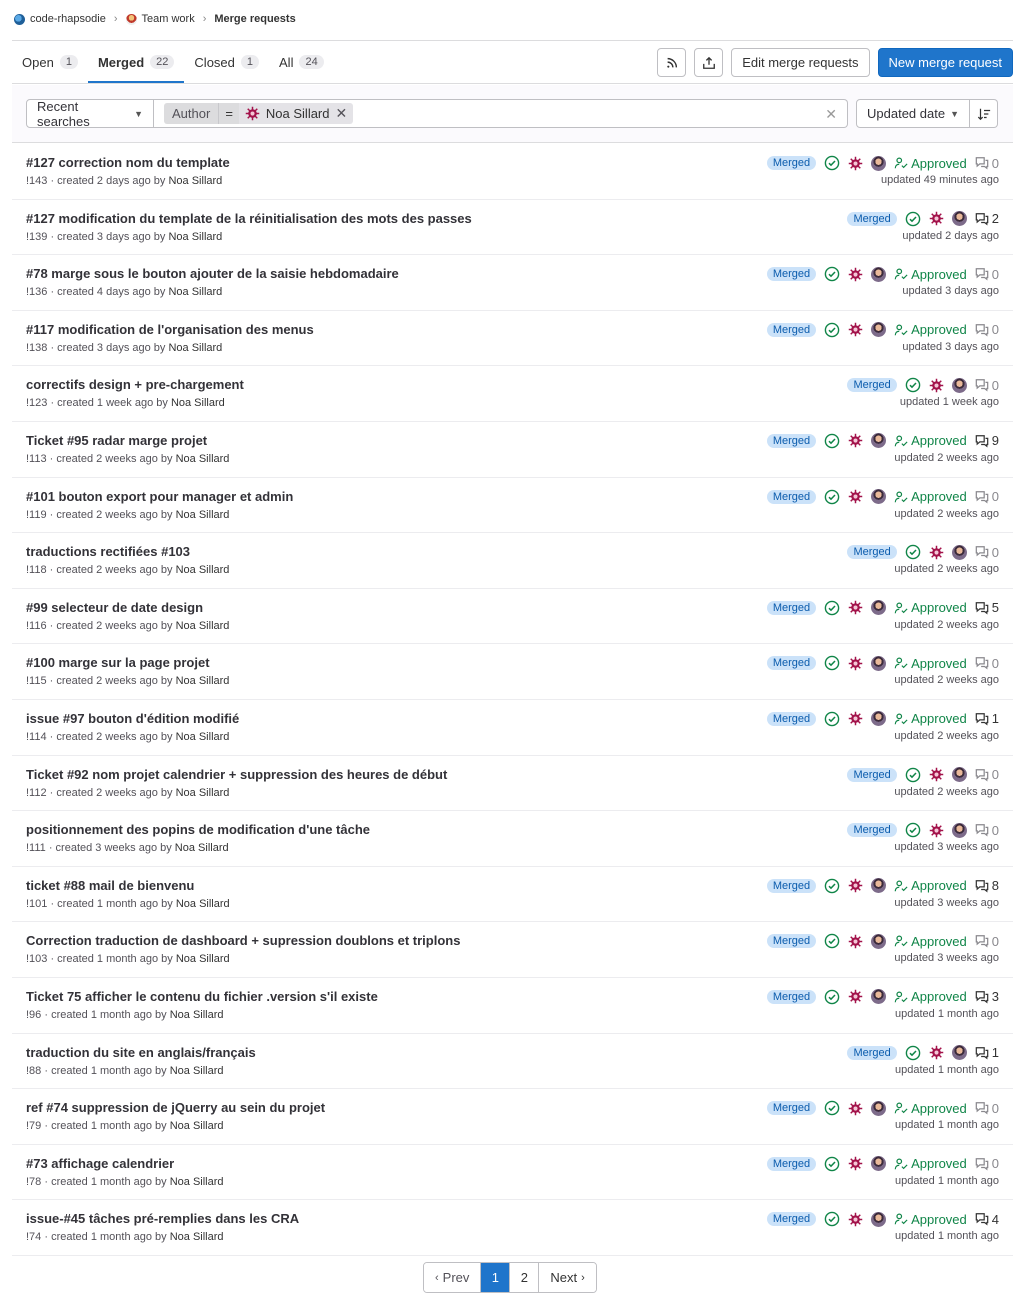 This screenshot has width=1023, height=1300. What do you see at coordinates (831, 114) in the screenshot?
I see `clear-search-icon: ✕` at bounding box center [831, 114].